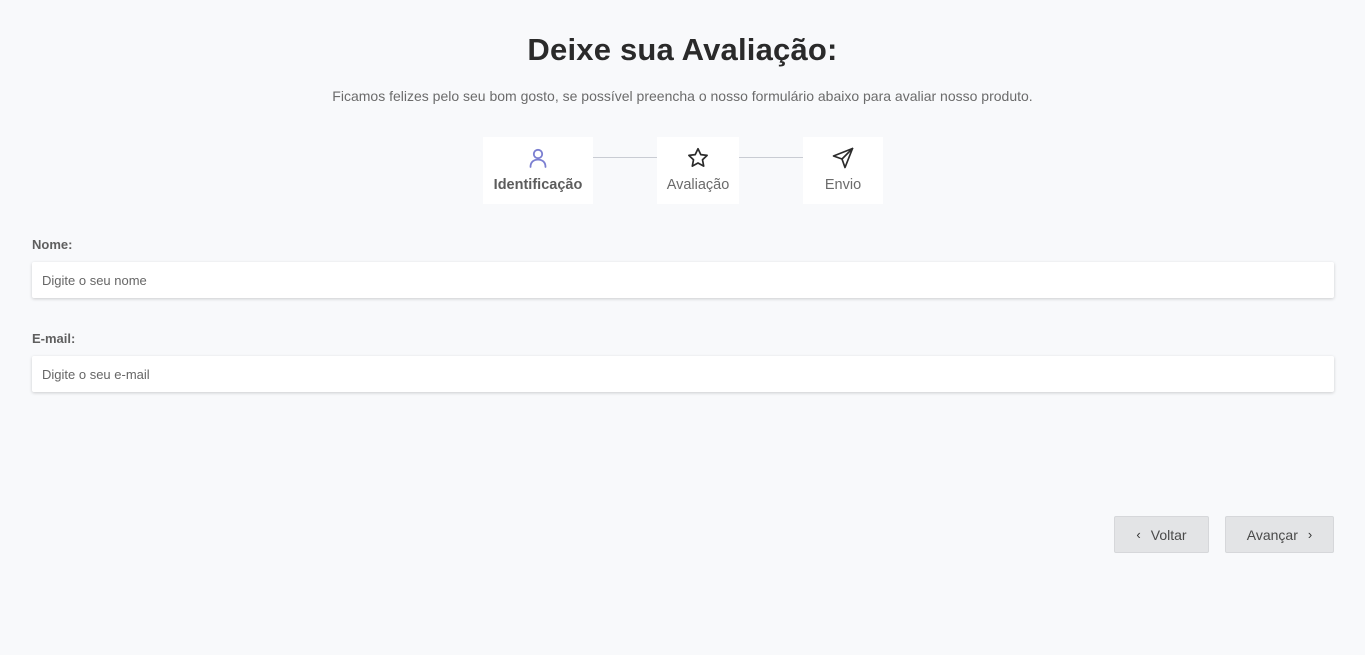 The image size is (1365, 655). Describe the element at coordinates (1310, 534) in the screenshot. I see `chevron-right-icon: ›` at that location.